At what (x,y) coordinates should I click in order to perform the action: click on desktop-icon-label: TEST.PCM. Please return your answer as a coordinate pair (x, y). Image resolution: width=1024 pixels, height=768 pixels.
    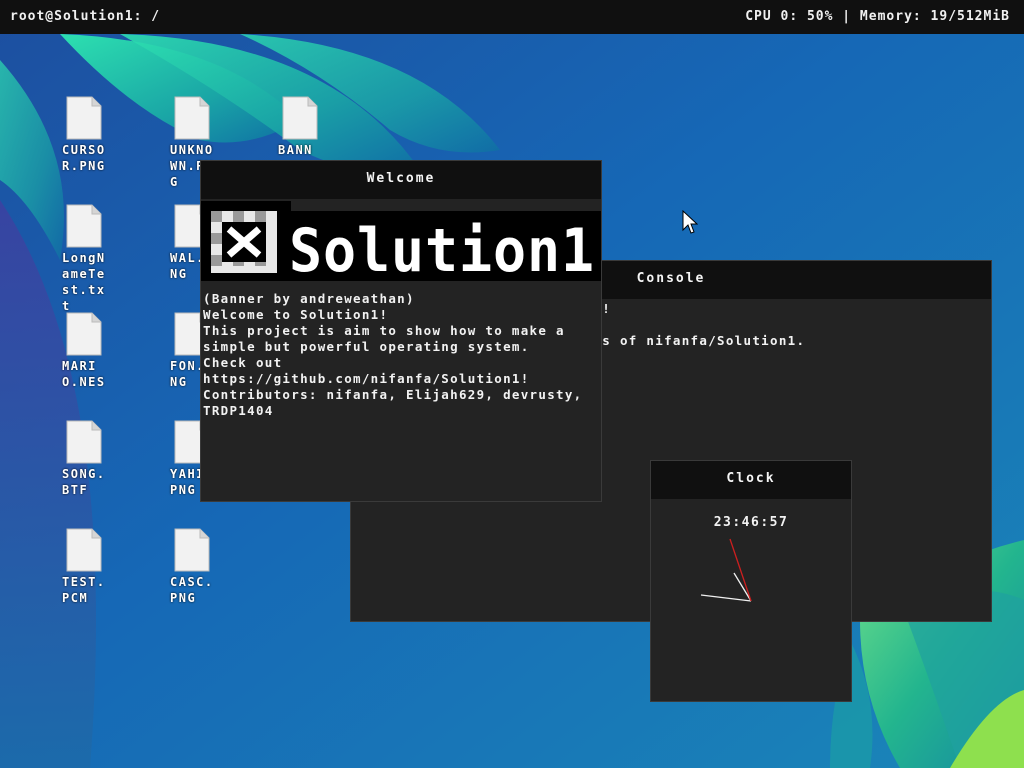
    Looking at the image, I should click on (84, 590).